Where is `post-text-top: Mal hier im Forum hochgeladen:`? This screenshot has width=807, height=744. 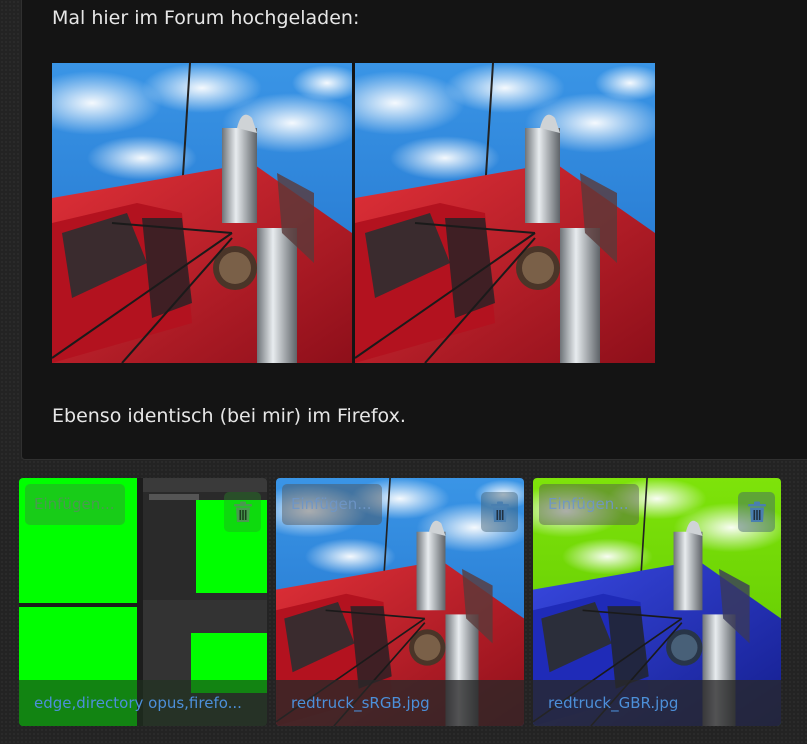
post-text-top: Mal hier im Forum hochgeladen: is located at coordinates (206, 18).